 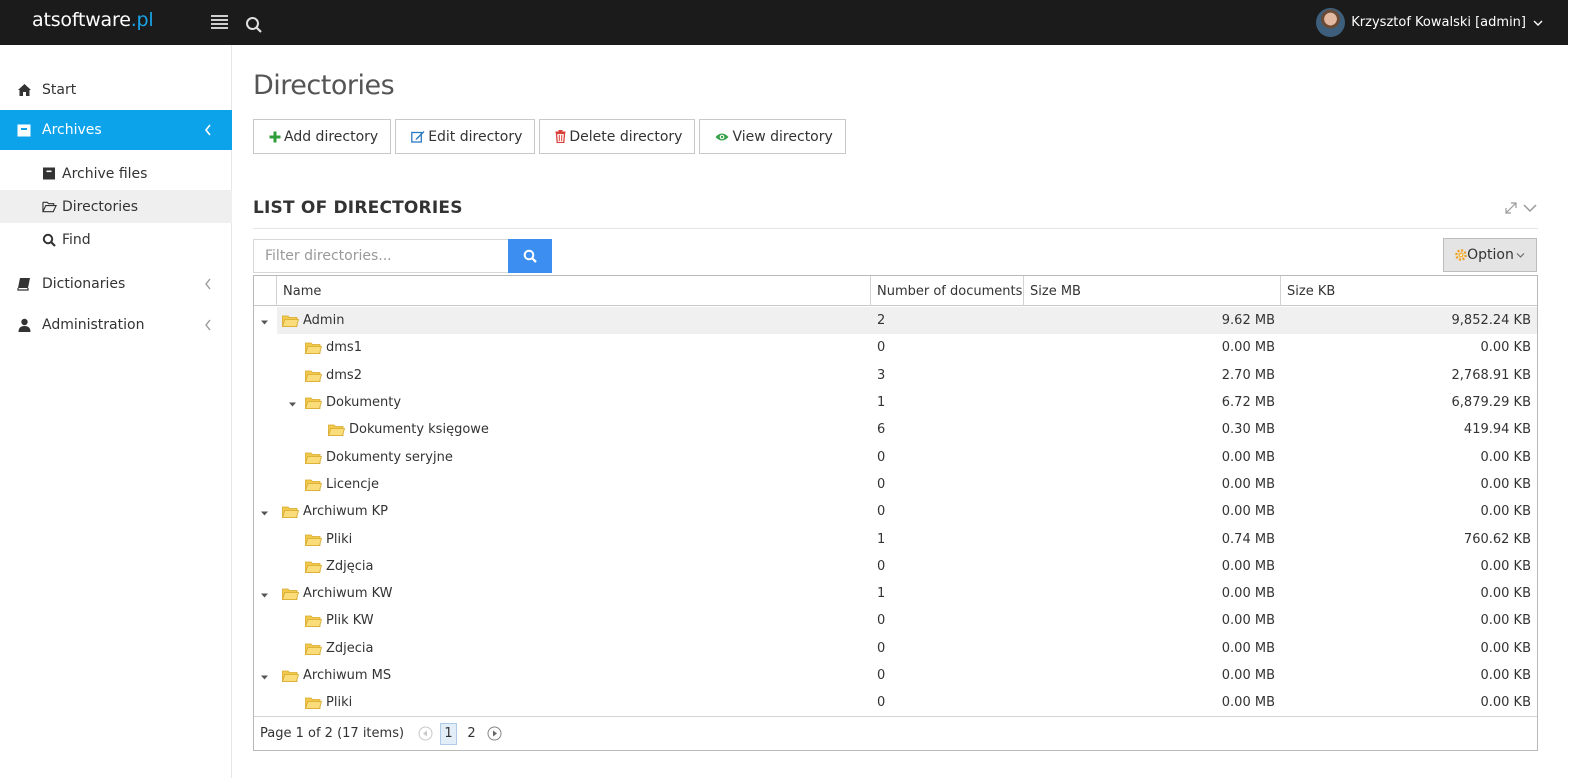 I want to click on directory-name: Pliki, so click(x=339, y=539).